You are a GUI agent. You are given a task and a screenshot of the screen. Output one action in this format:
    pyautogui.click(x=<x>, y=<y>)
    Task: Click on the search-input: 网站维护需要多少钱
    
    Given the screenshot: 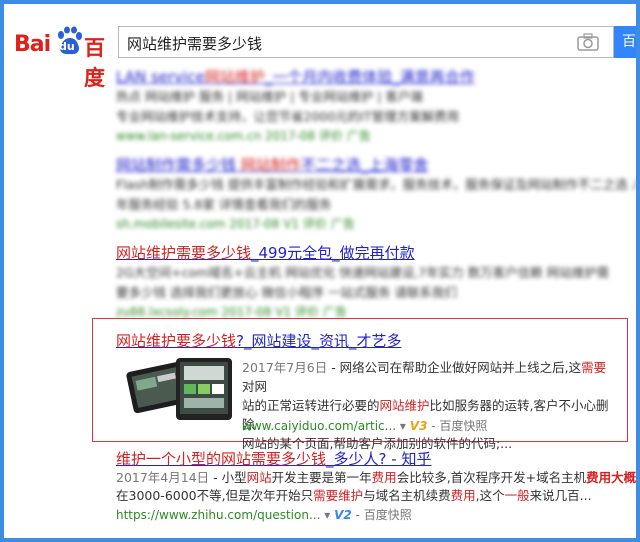 What is the action you would take?
    pyautogui.click(x=366, y=42)
    